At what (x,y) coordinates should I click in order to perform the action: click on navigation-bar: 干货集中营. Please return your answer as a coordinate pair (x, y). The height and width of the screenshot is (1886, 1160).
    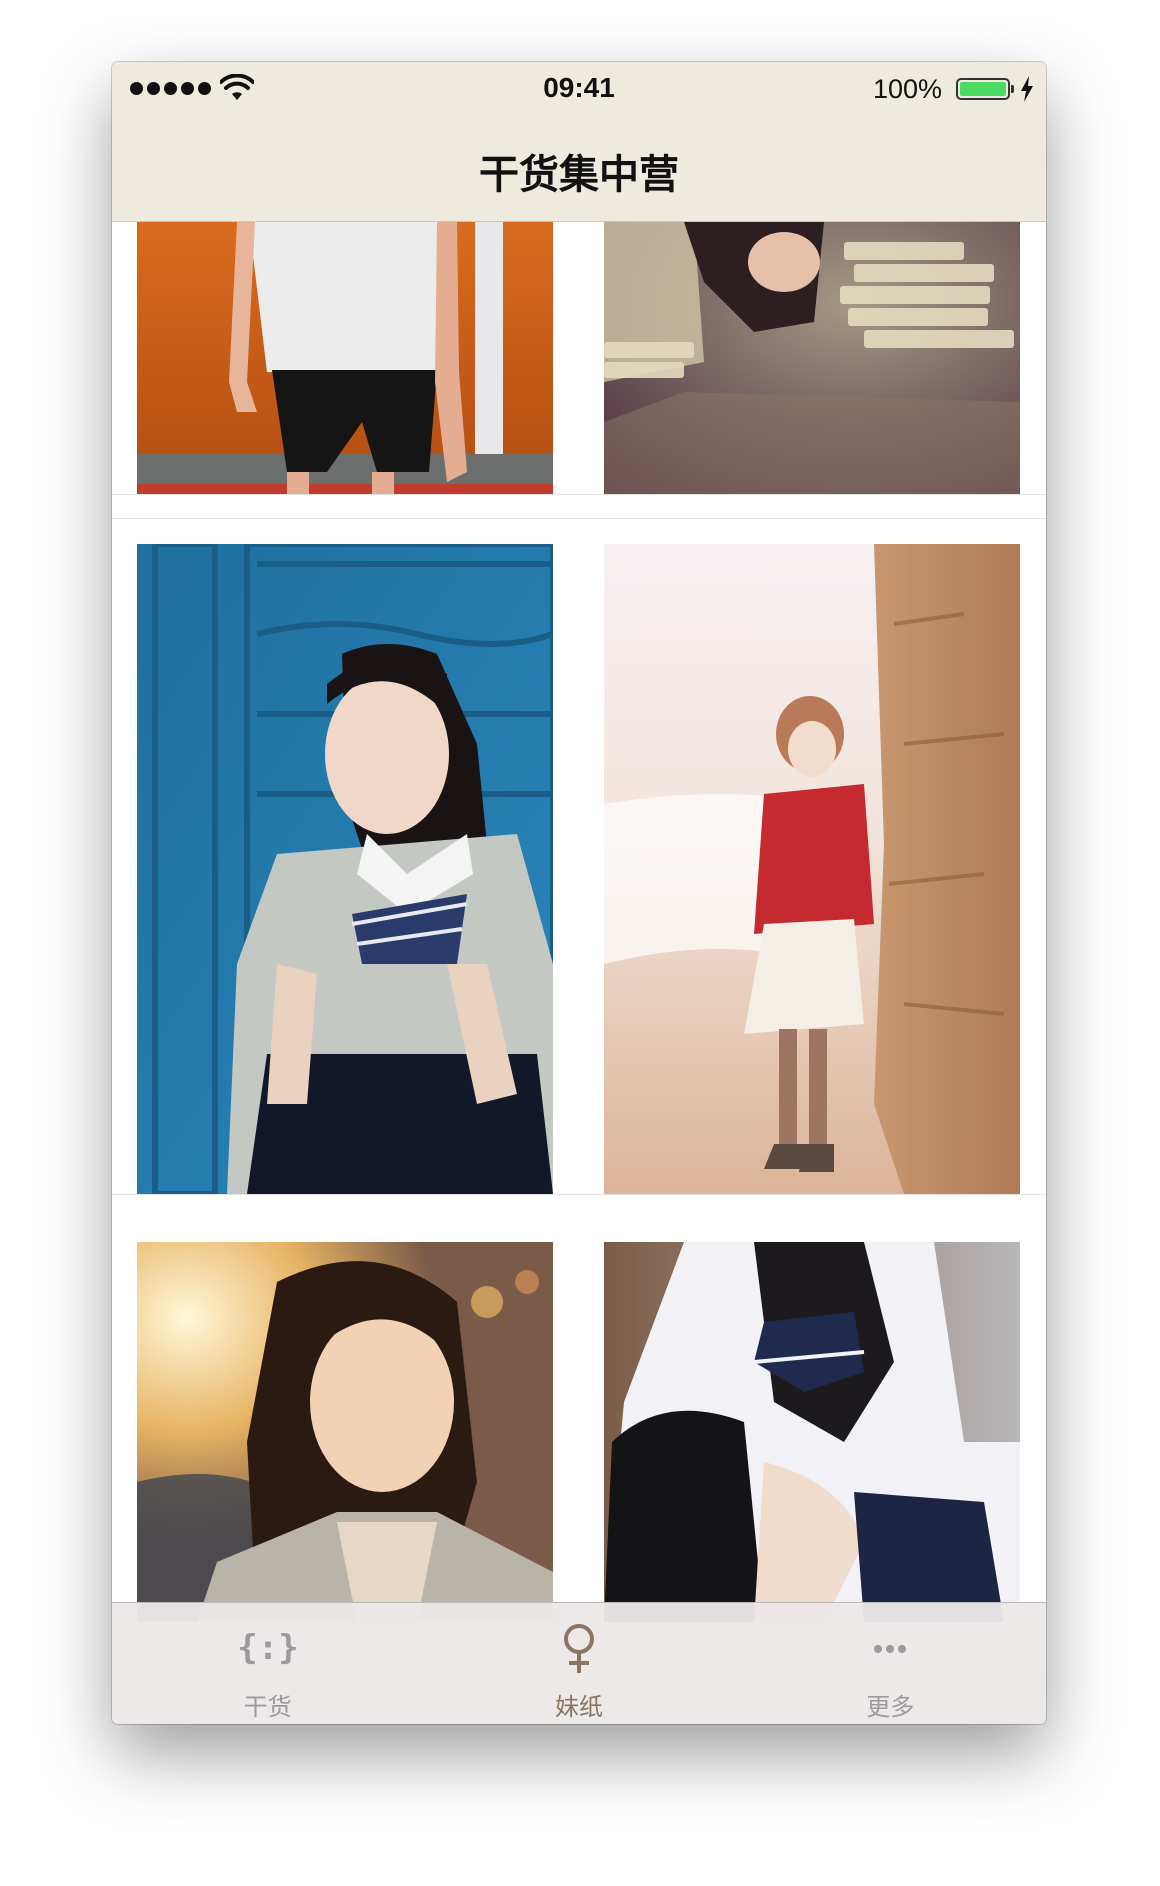
    Looking at the image, I should click on (579, 168).